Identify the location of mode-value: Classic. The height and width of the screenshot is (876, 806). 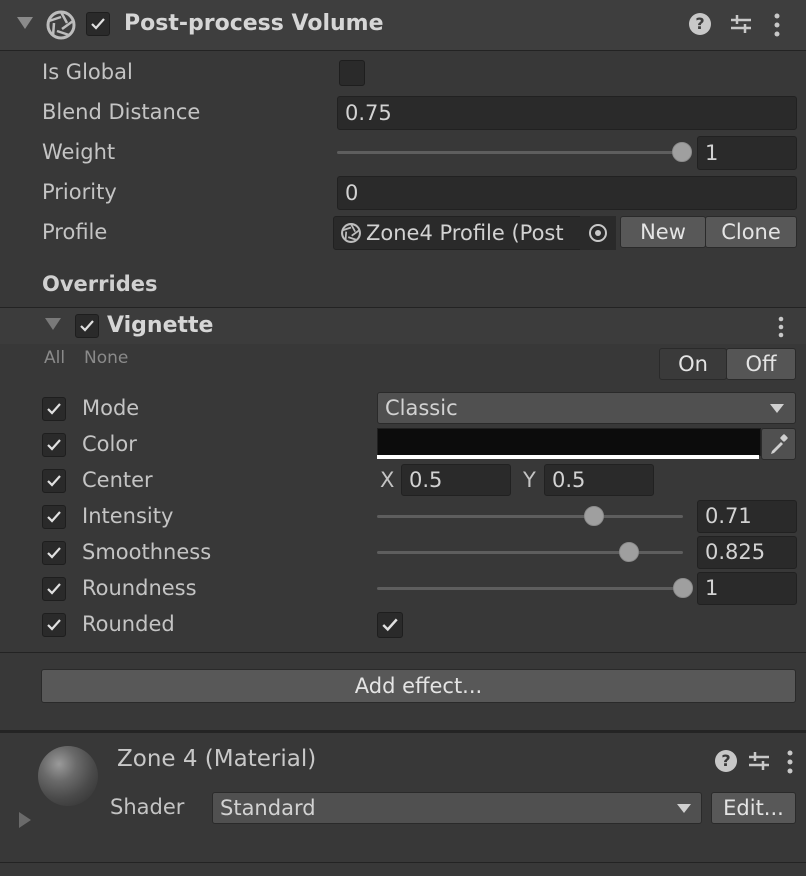
(421, 408).